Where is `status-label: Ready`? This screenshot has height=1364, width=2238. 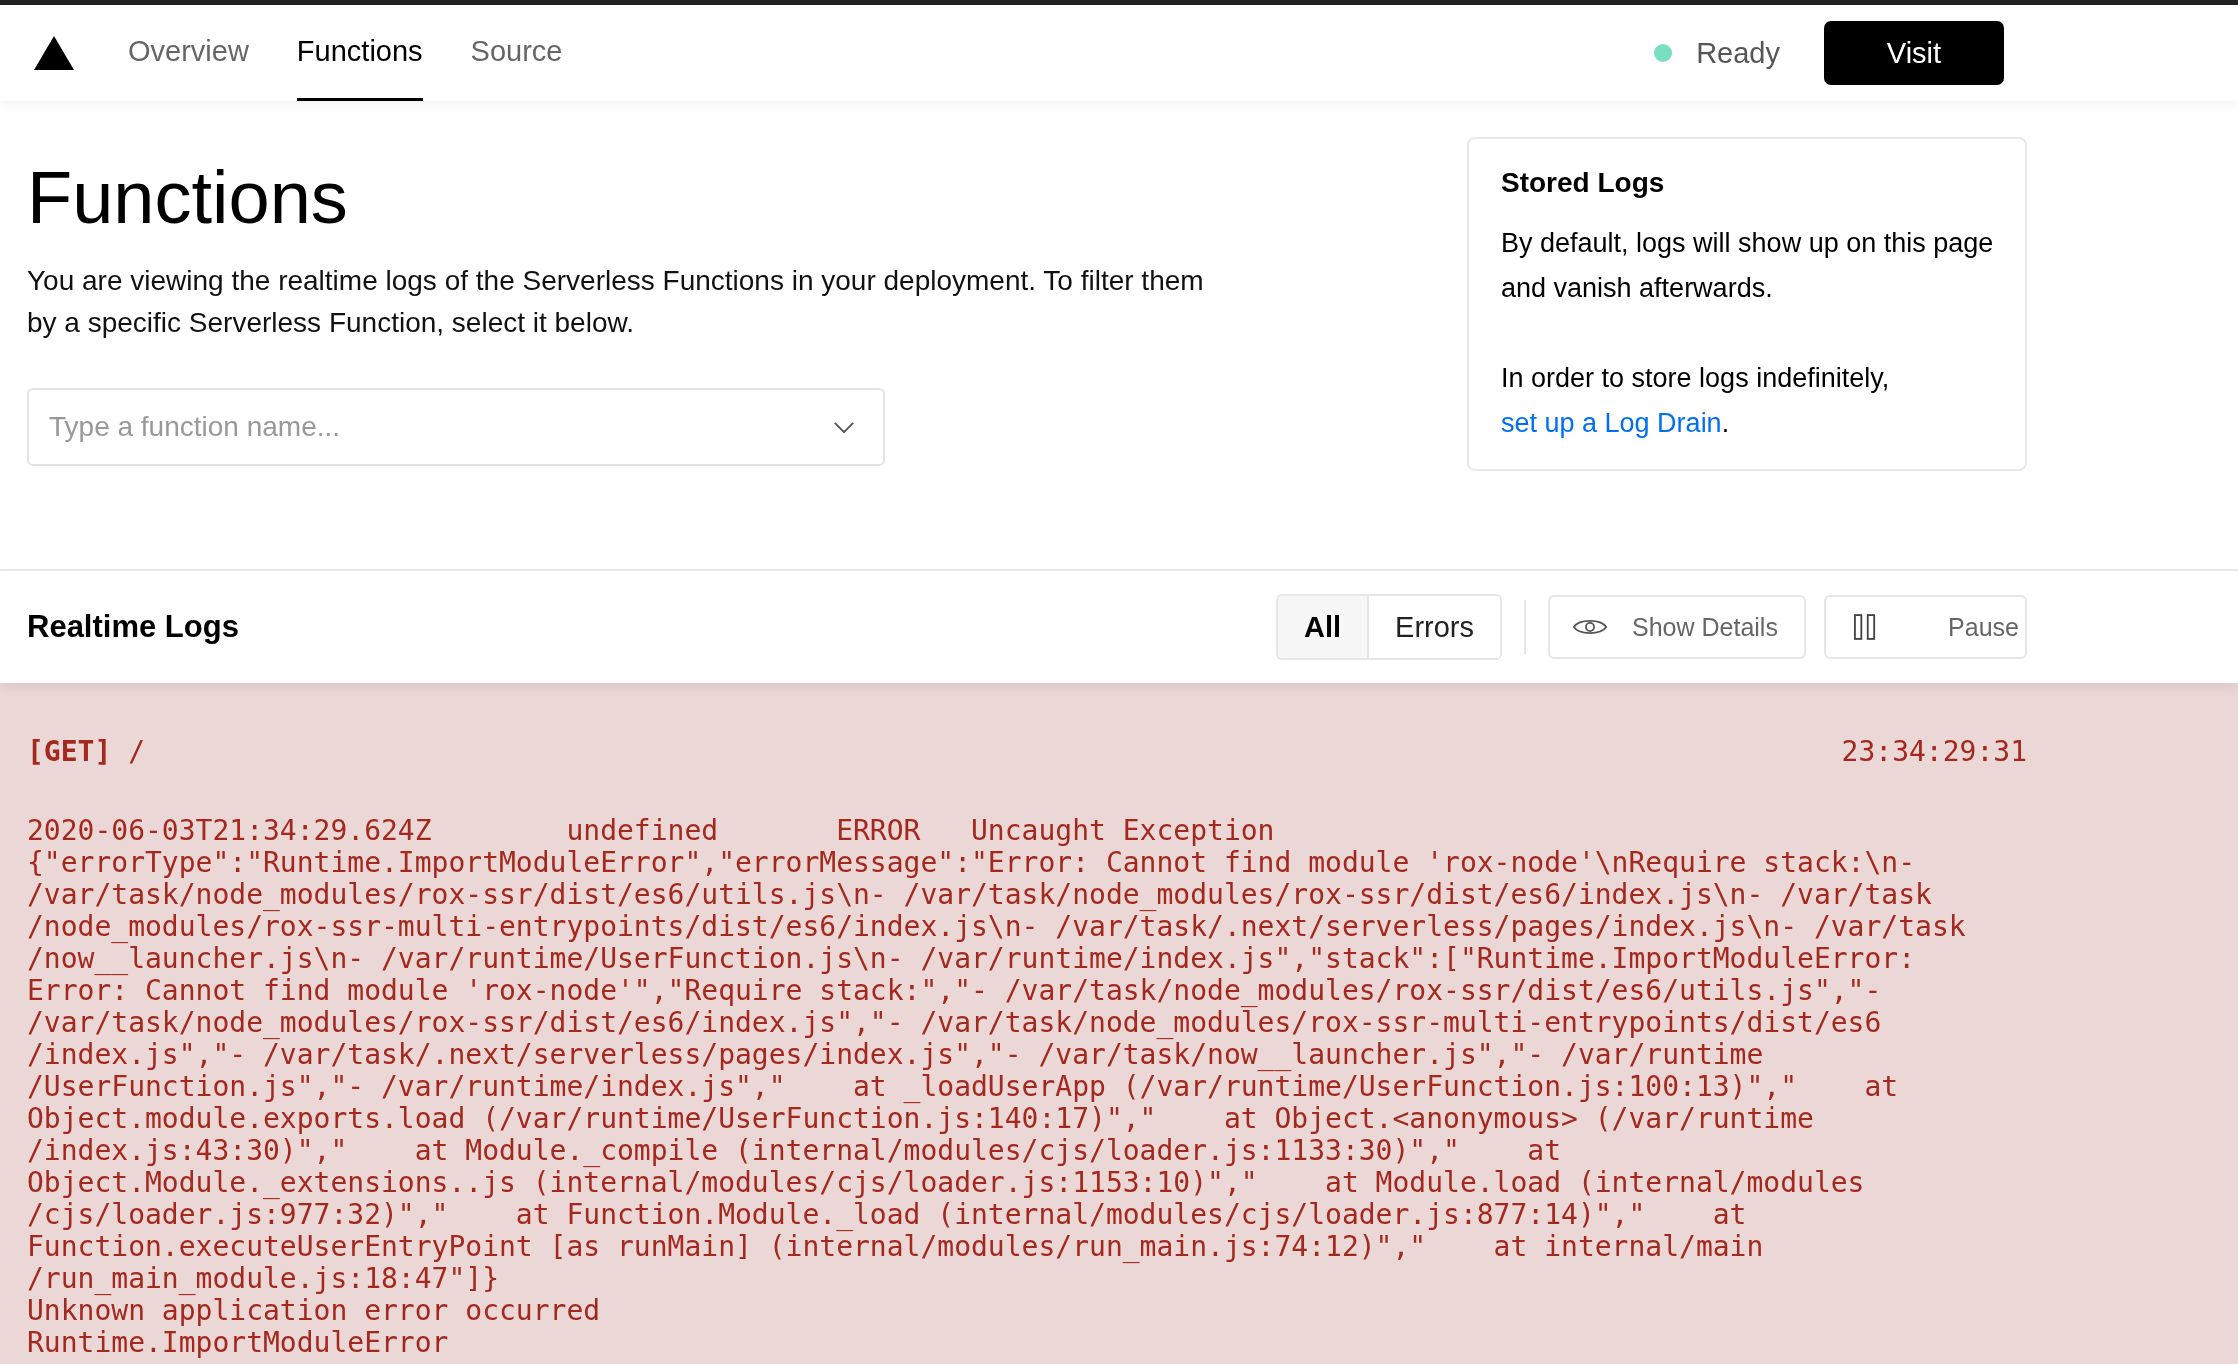 status-label: Ready is located at coordinates (1738, 53).